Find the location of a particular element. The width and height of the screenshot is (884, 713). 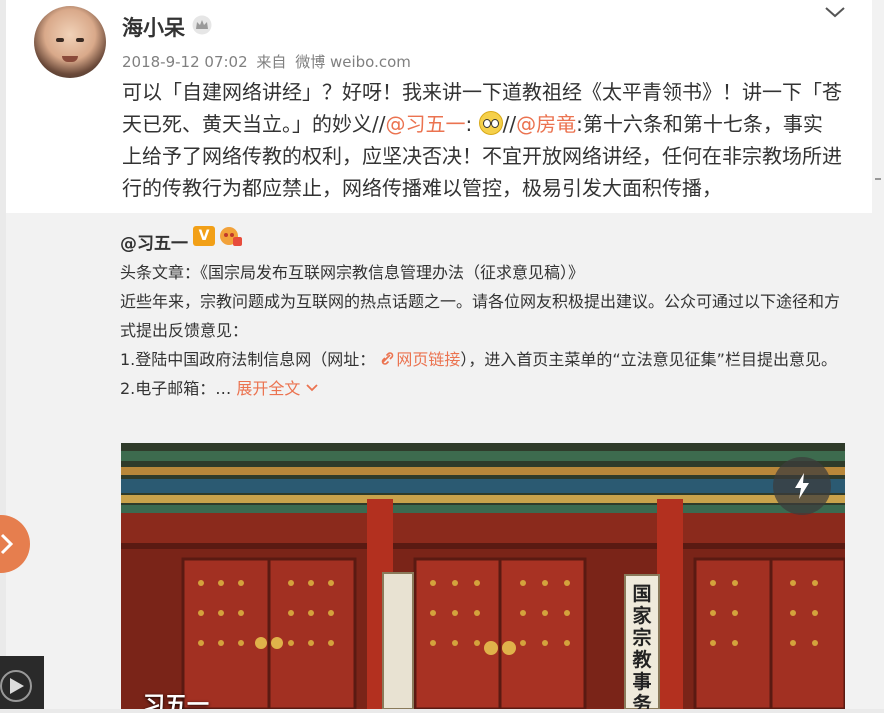

repost-headline: 头条文章：《国宗局发布互联网宗教信息管理办法（征求意见稿）》 is located at coordinates (485, 272).